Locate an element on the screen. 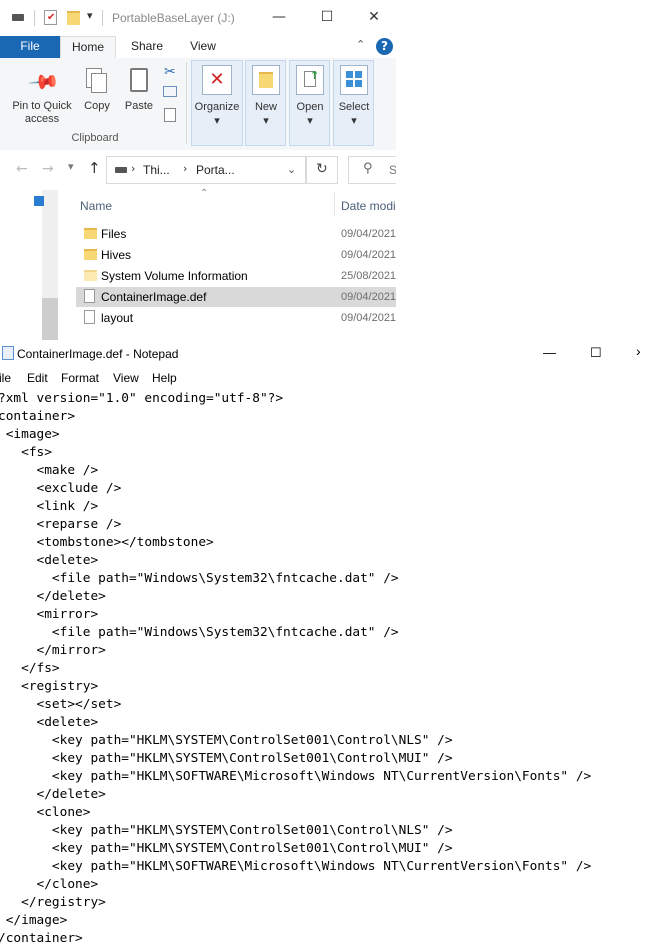  tab-view: View is located at coordinates (203, 47).